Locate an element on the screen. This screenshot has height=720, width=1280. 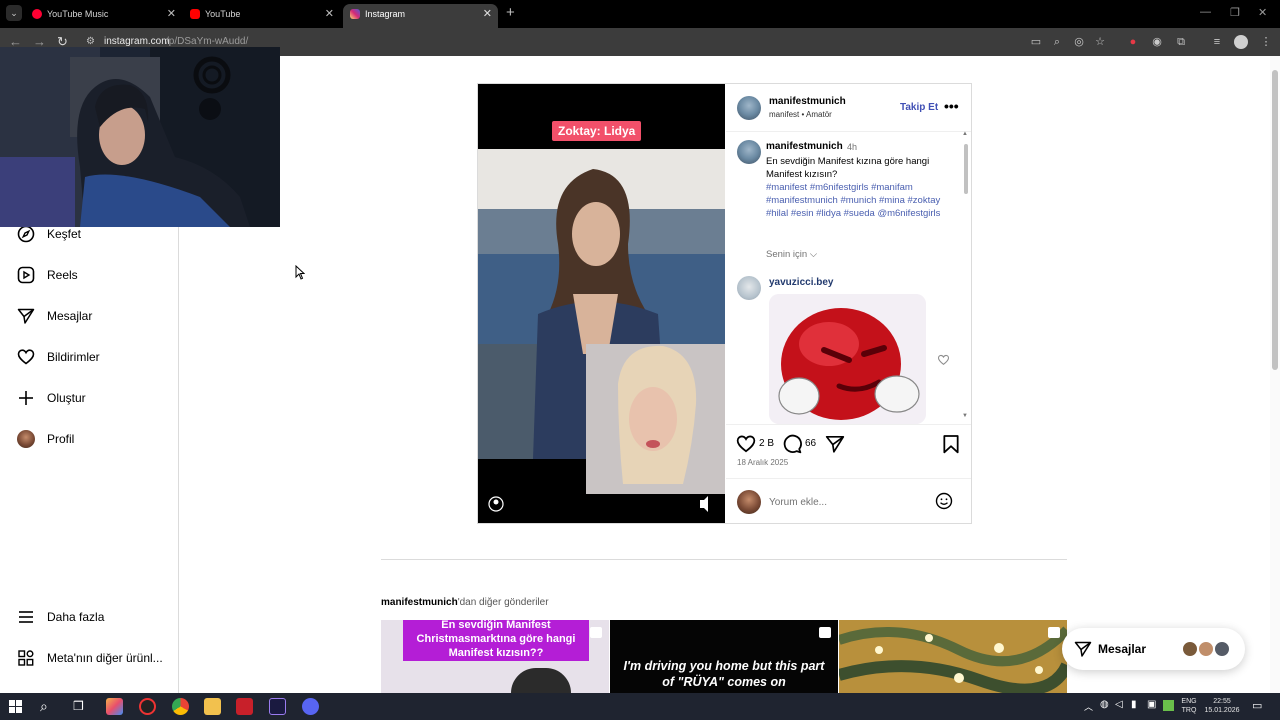
paper-plane-icon is located at coordinates (26, 316).